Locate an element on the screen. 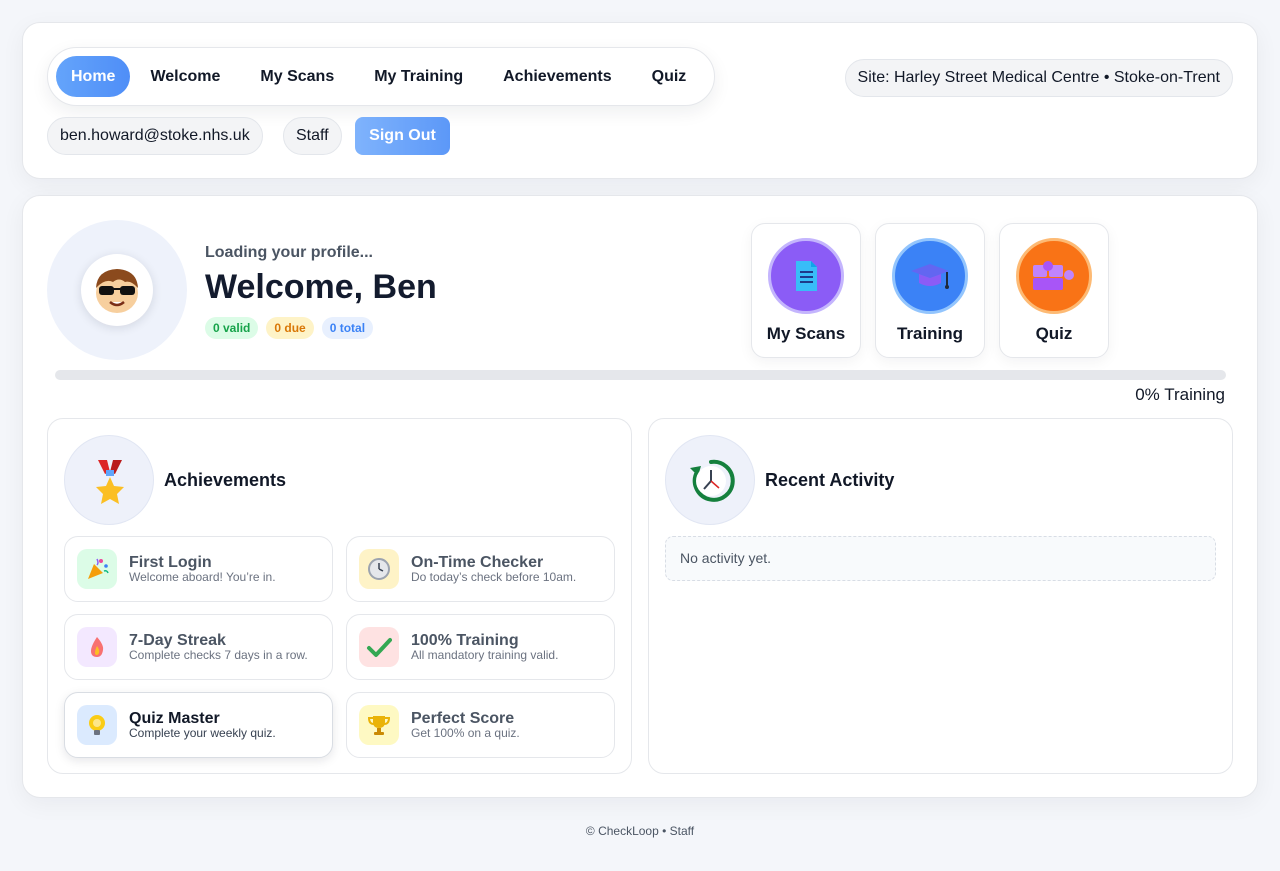 Image resolution: width=1280 pixels, height=871 pixels. lightbulb-icon is located at coordinates (97, 725).